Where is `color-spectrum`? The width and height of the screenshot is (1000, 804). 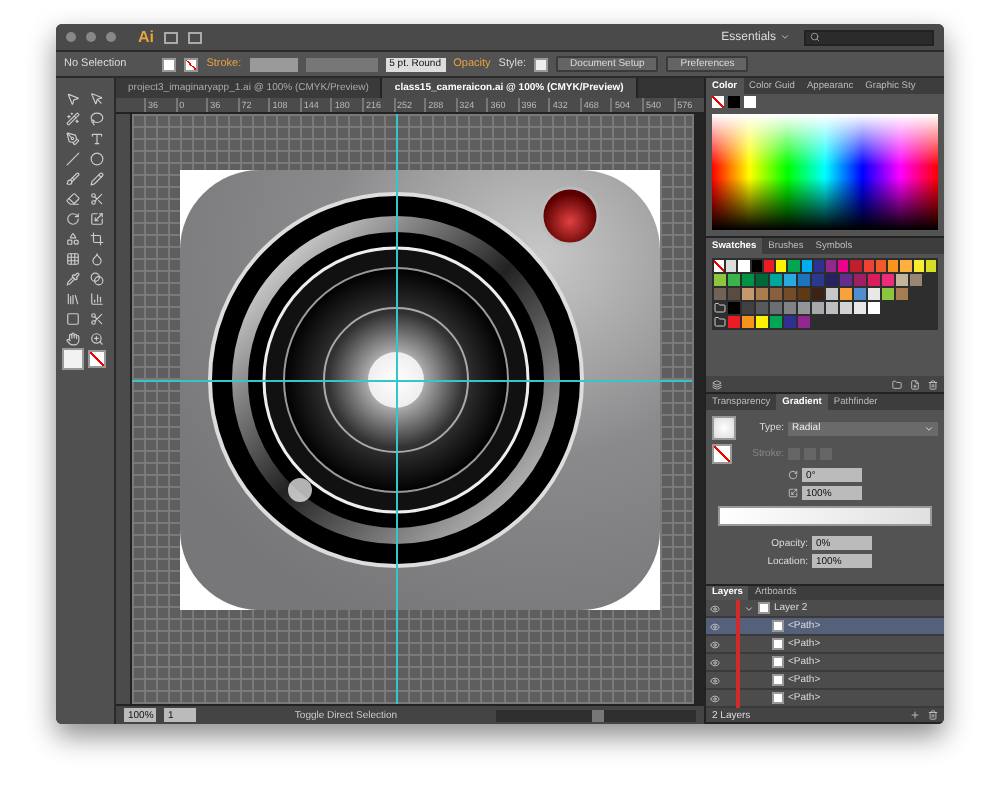 color-spectrum is located at coordinates (825, 172).